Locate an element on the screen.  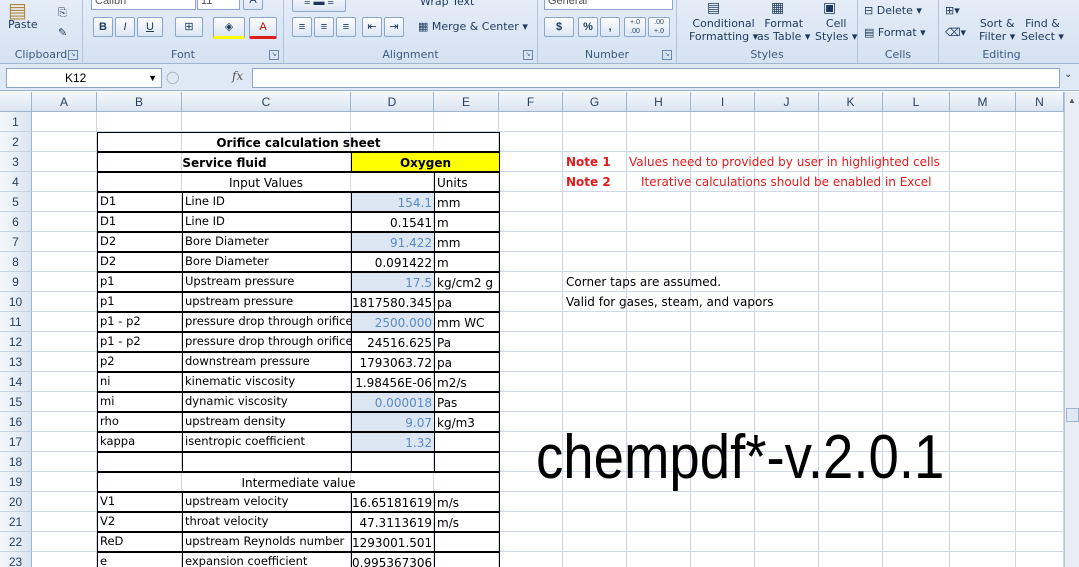
input-unit: mm WC is located at coordinates (467, 322).